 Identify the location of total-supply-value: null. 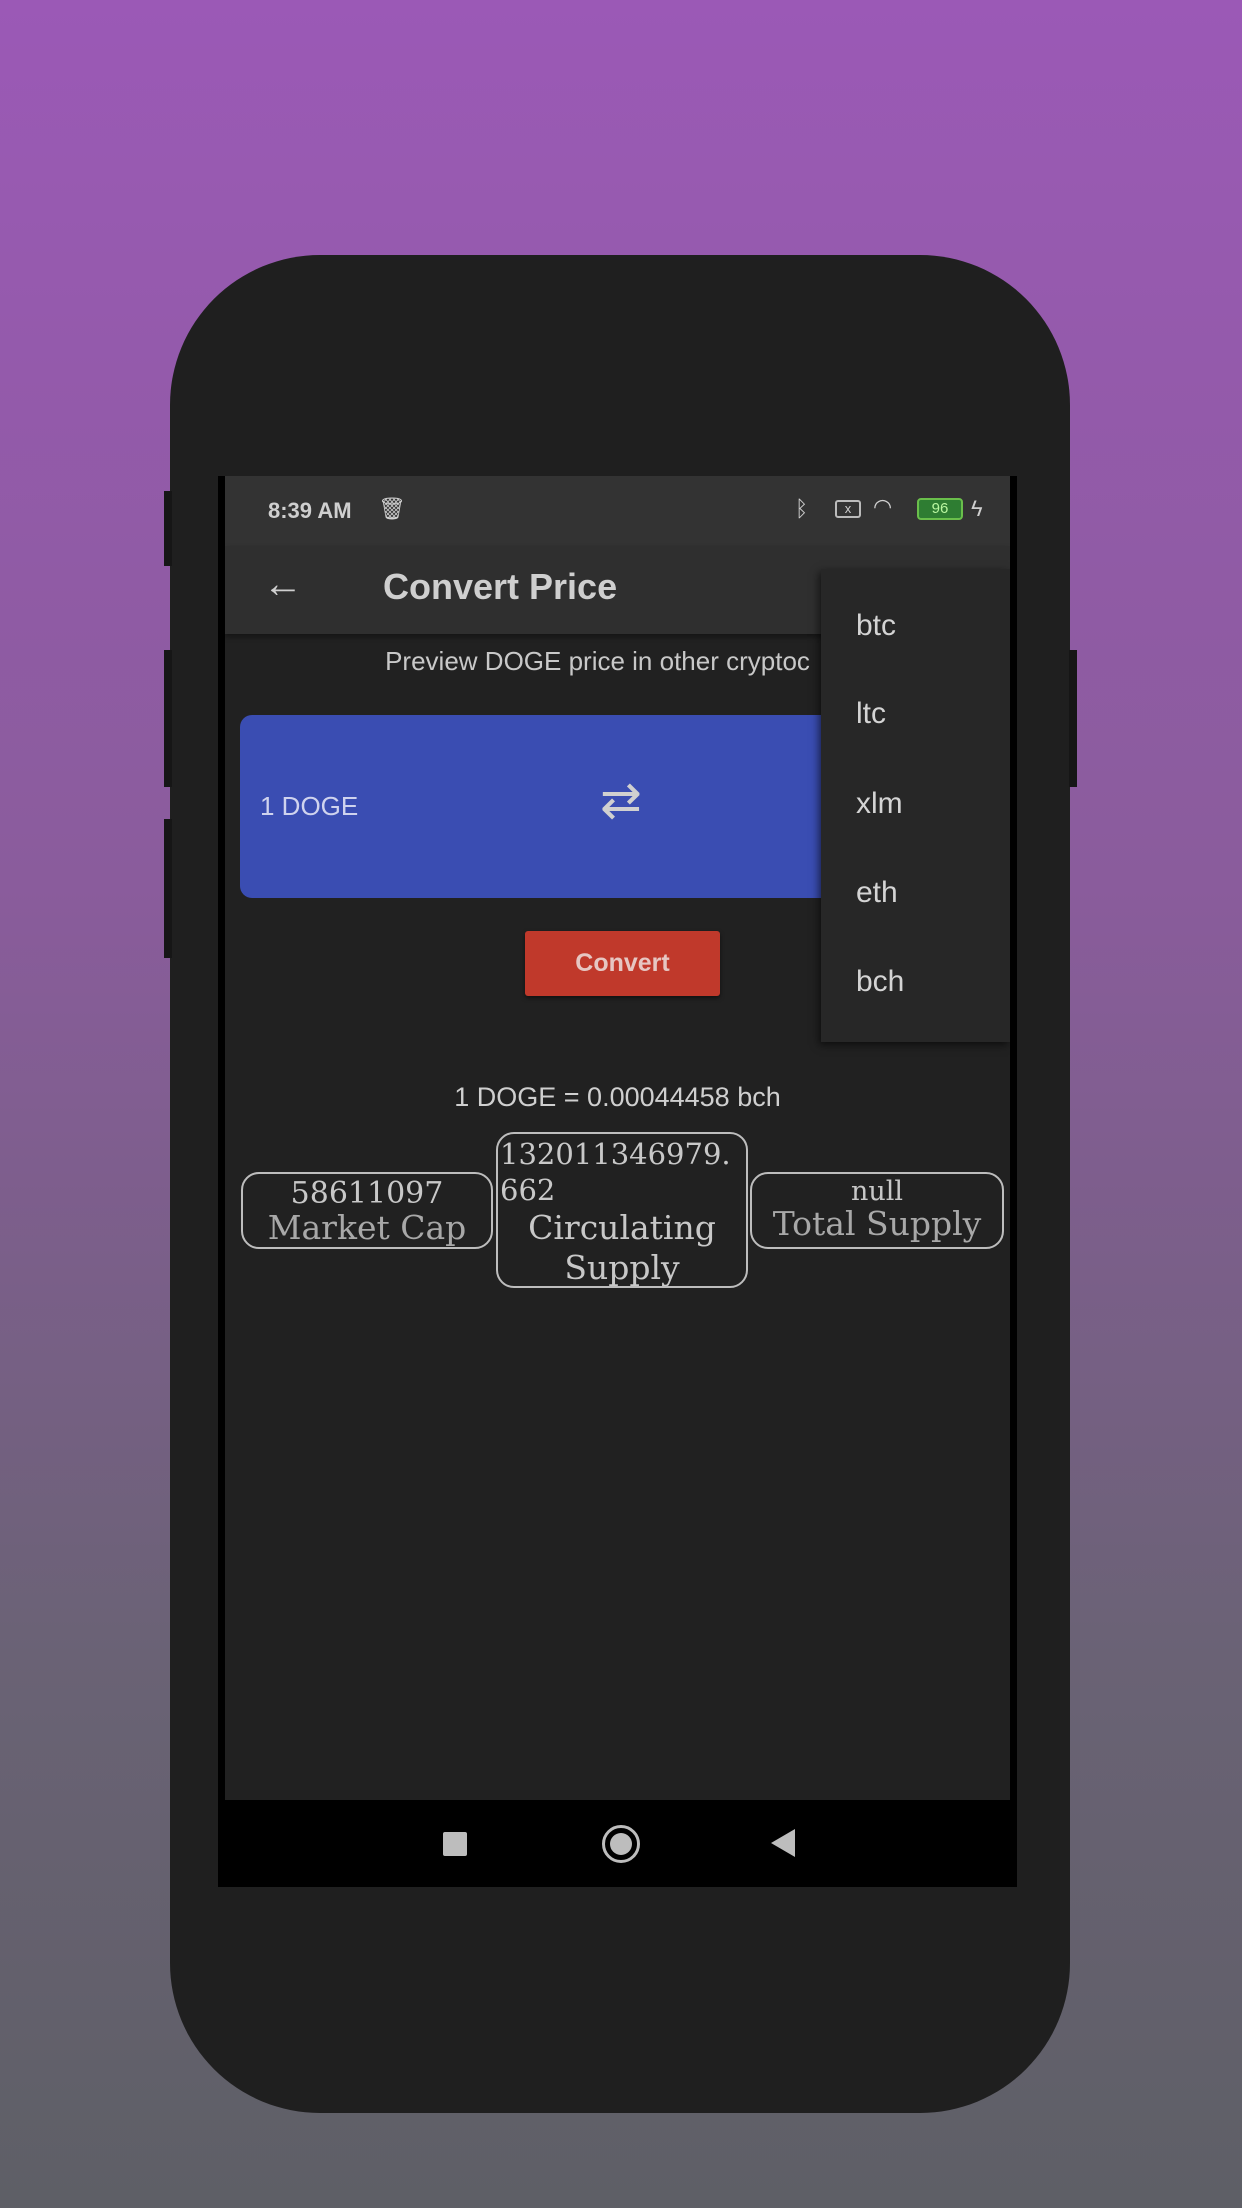
(877, 1191).